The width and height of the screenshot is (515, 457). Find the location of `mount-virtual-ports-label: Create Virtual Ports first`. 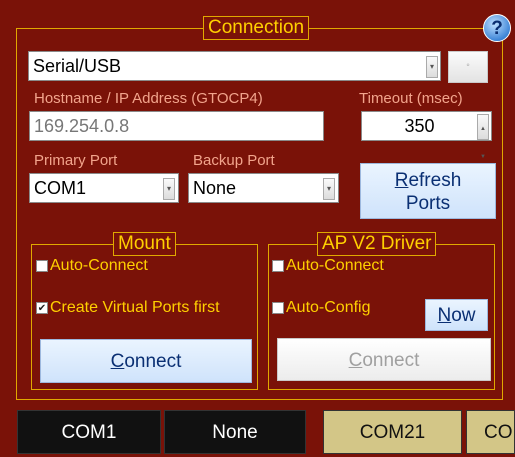

mount-virtual-ports-label: Create Virtual Ports first is located at coordinates (135, 307).